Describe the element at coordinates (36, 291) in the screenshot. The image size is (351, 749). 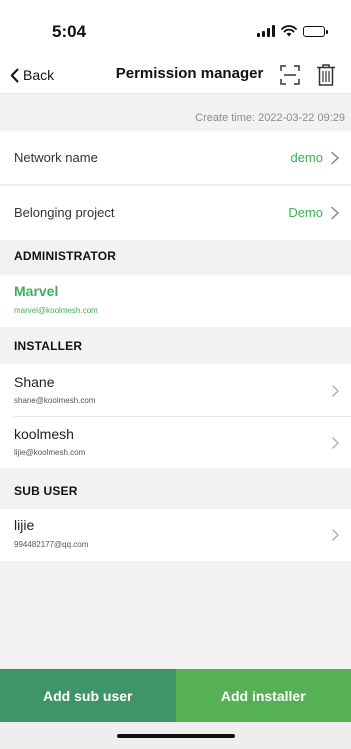
I see `administrator-name: Marvel` at that location.